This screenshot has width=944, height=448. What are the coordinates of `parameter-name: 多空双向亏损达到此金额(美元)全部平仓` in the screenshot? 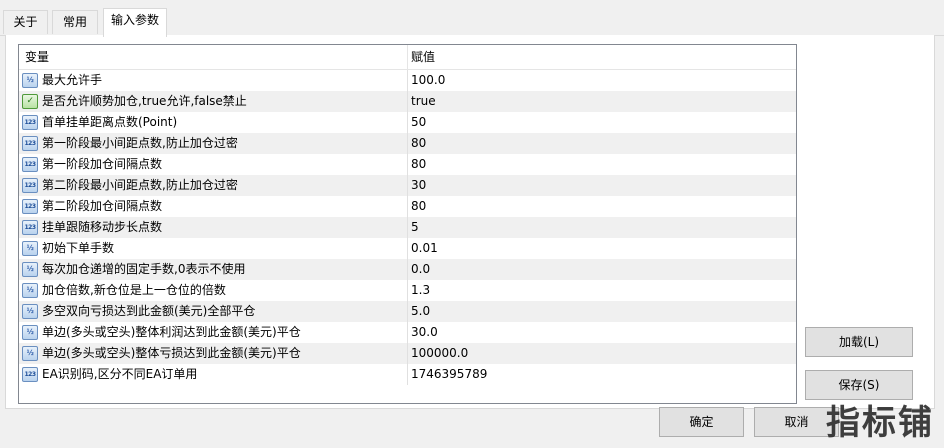 It's located at (149, 311).